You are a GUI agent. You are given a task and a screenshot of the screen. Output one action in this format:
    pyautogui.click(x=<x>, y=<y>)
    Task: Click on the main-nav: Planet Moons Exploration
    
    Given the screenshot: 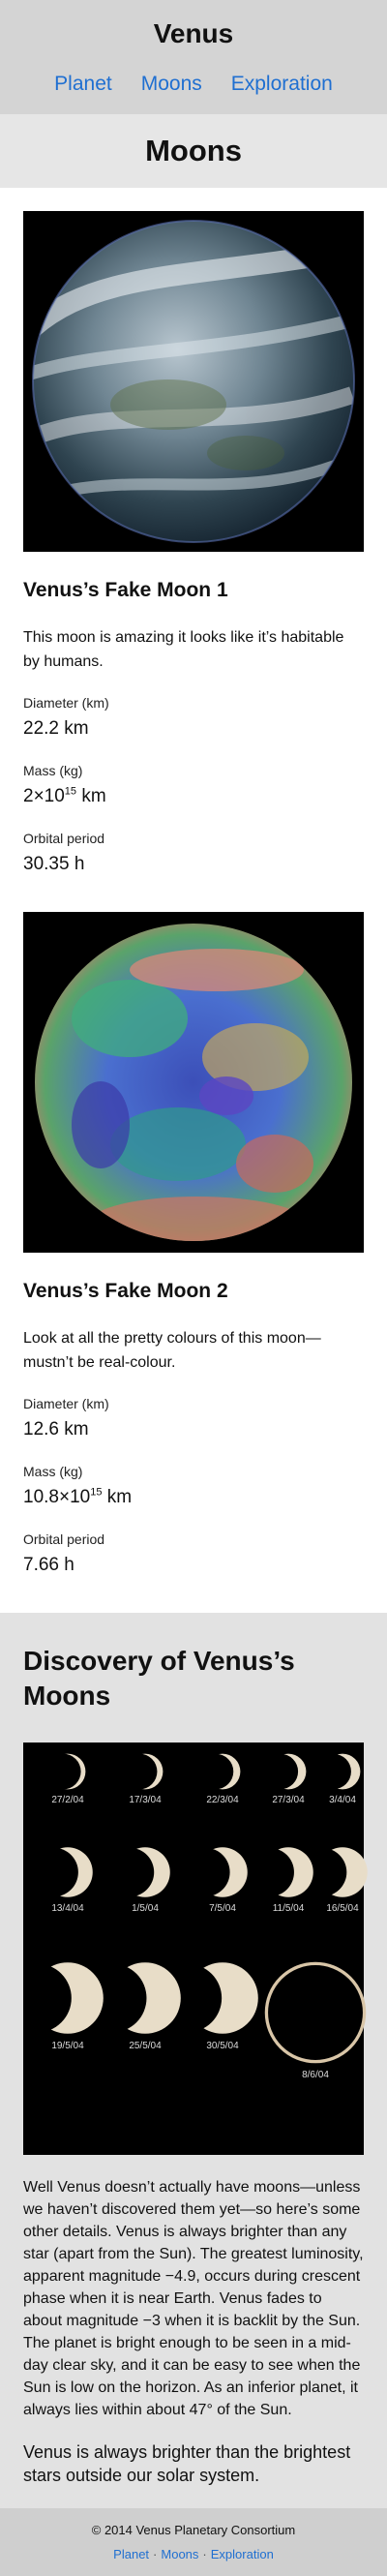 What is the action you would take?
    pyautogui.click(x=193, y=84)
    